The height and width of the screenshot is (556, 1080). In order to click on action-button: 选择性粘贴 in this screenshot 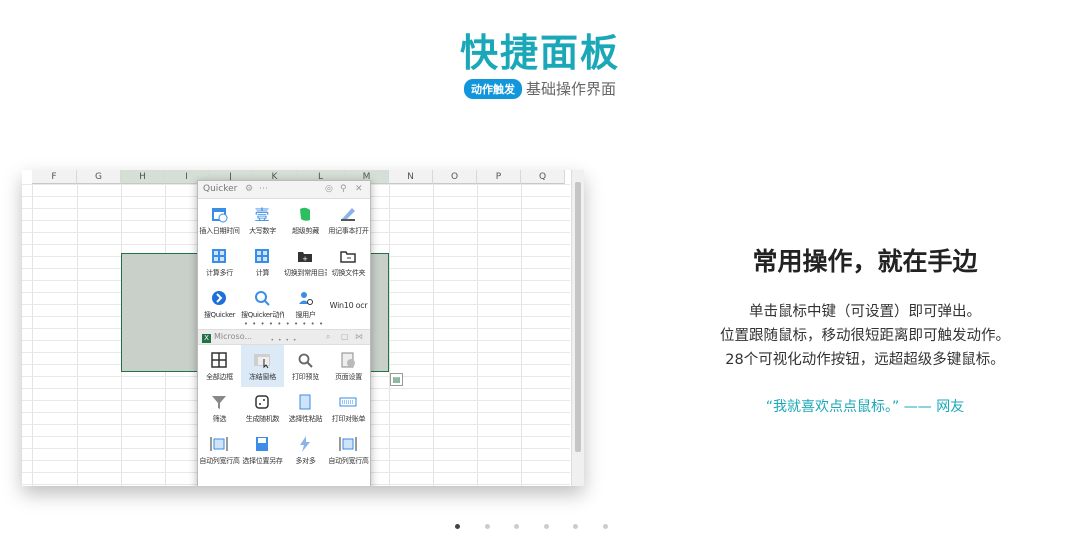, I will do `click(305, 408)`.